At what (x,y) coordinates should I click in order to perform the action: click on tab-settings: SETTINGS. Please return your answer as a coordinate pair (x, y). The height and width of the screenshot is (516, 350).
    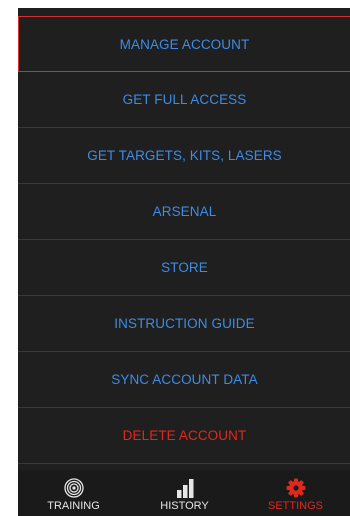
    Looking at the image, I should click on (295, 493).